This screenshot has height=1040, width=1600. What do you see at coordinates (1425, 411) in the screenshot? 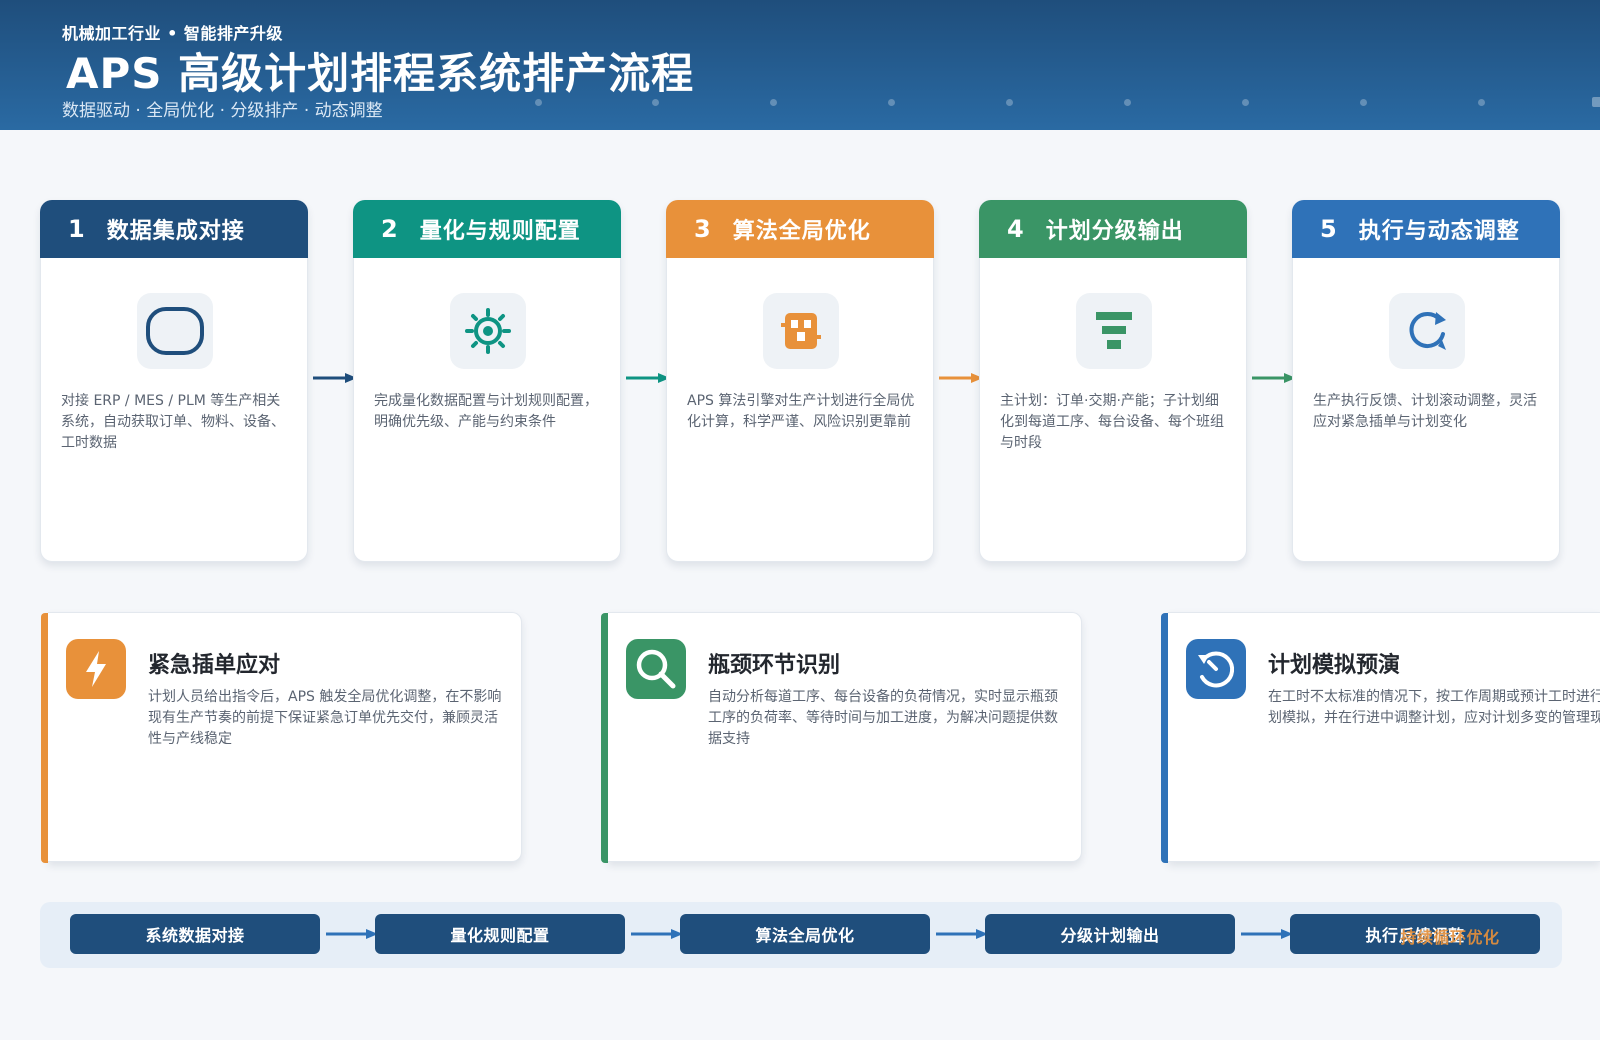
I see `step-description: 生产执行反馈、计划滚动调整，灵活应对紧急插单与计划变化` at bounding box center [1425, 411].